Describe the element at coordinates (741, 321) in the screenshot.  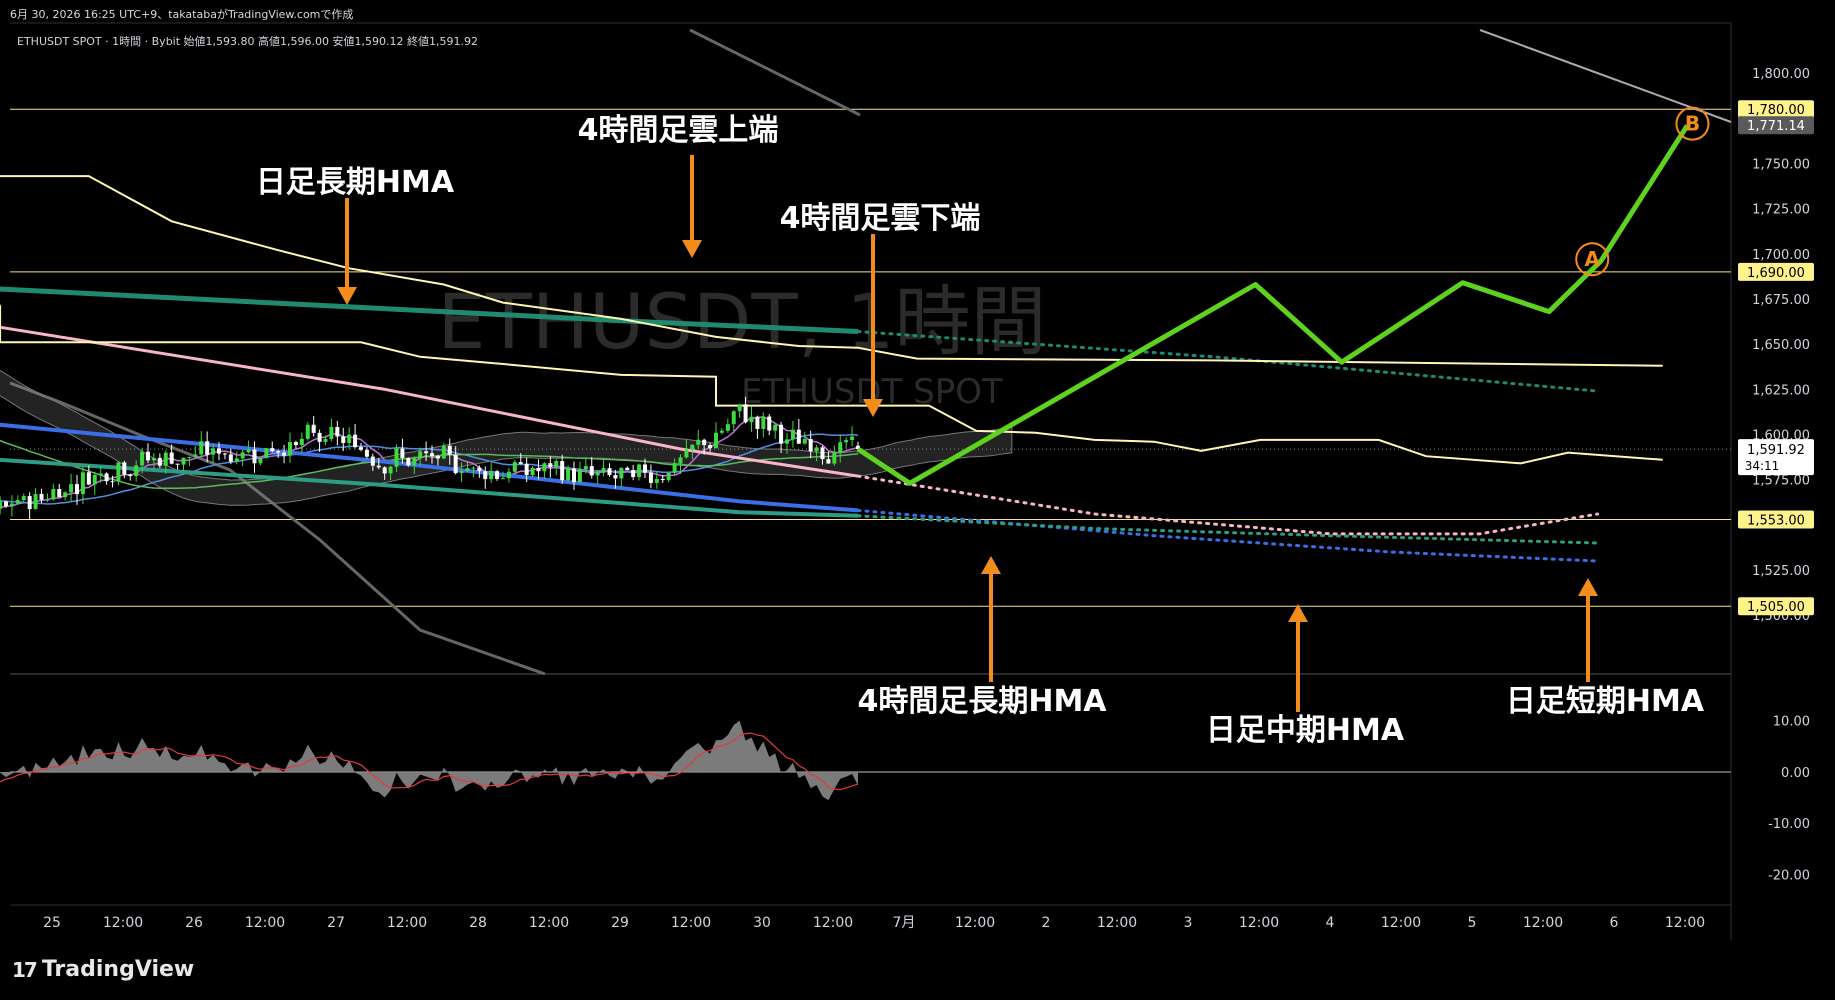
I see `watermark-title: ETHUSDT, 1時間` at that location.